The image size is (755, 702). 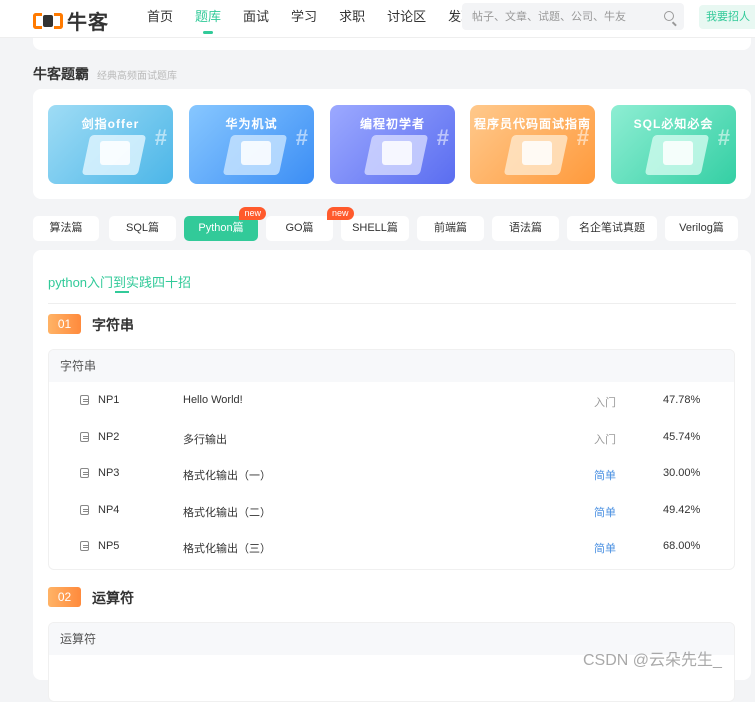 What do you see at coordinates (160, 19) in the screenshot?
I see `nav-item-home: 首页` at bounding box center [160, 19].